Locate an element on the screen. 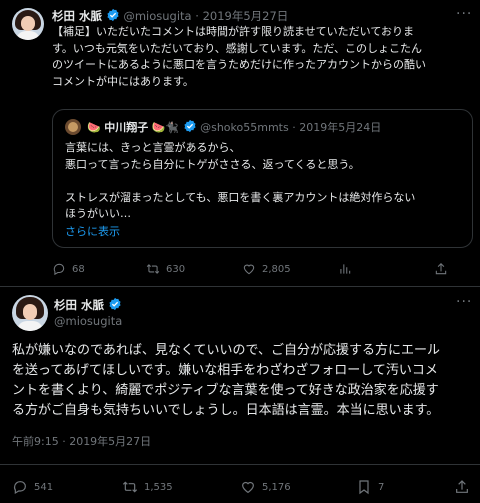 Image resolution: width=480 pixels, height=503 pixels. tweet-timestamp: 午前9:15 · 2019年5月27日 is located at coordinates (81, 441).